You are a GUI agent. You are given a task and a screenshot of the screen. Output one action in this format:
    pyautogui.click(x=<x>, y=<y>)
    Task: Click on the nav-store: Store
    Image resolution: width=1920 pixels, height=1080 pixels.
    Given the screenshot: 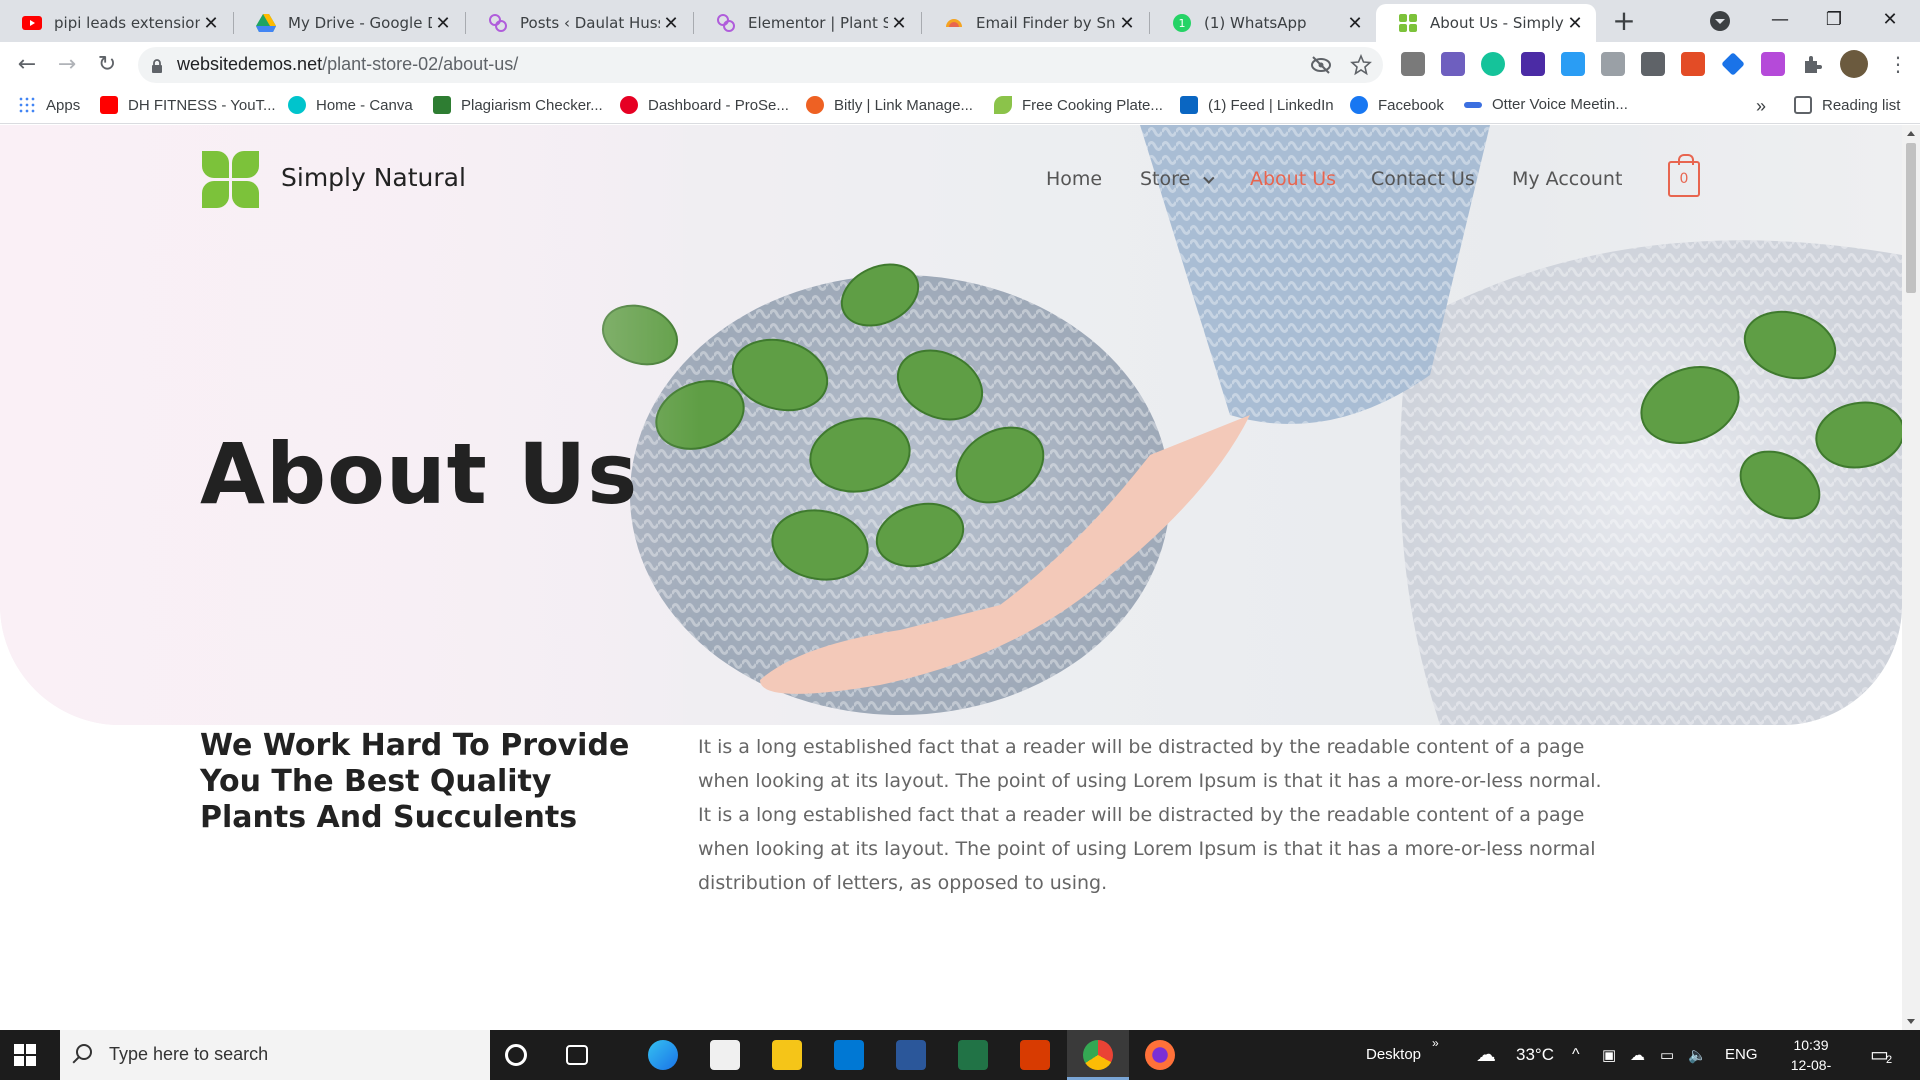 What is the action you would take?
    pyautogui.click(x=1177, y=179)
    